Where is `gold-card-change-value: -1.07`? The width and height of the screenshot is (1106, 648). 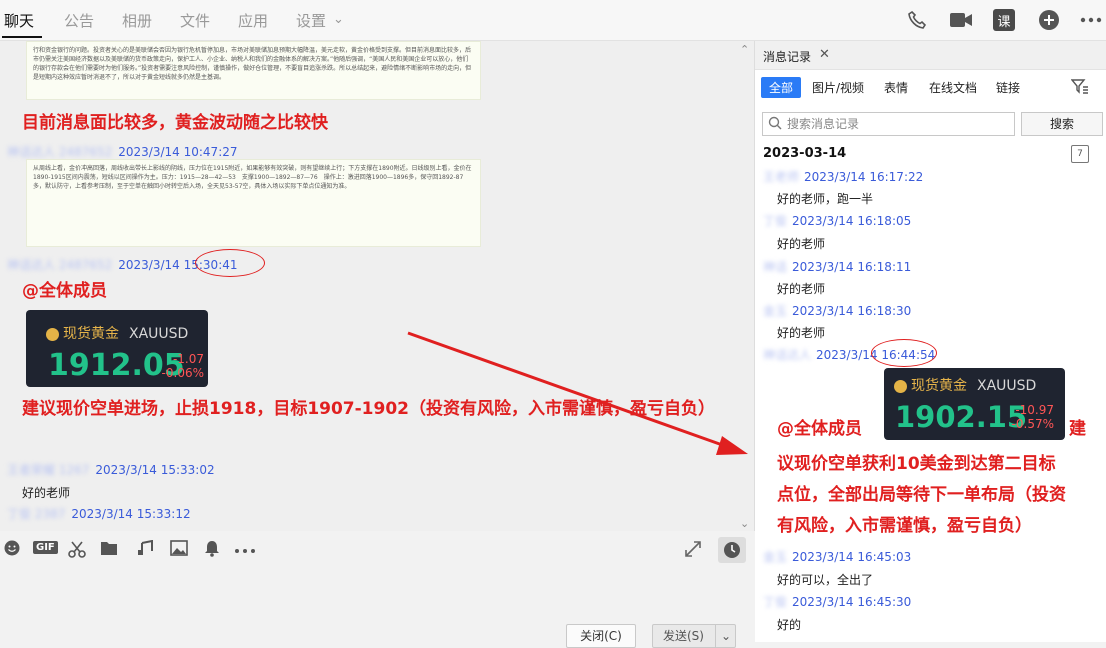
gold-card-change-value: -1.07 is located at coordinates (188, 359).